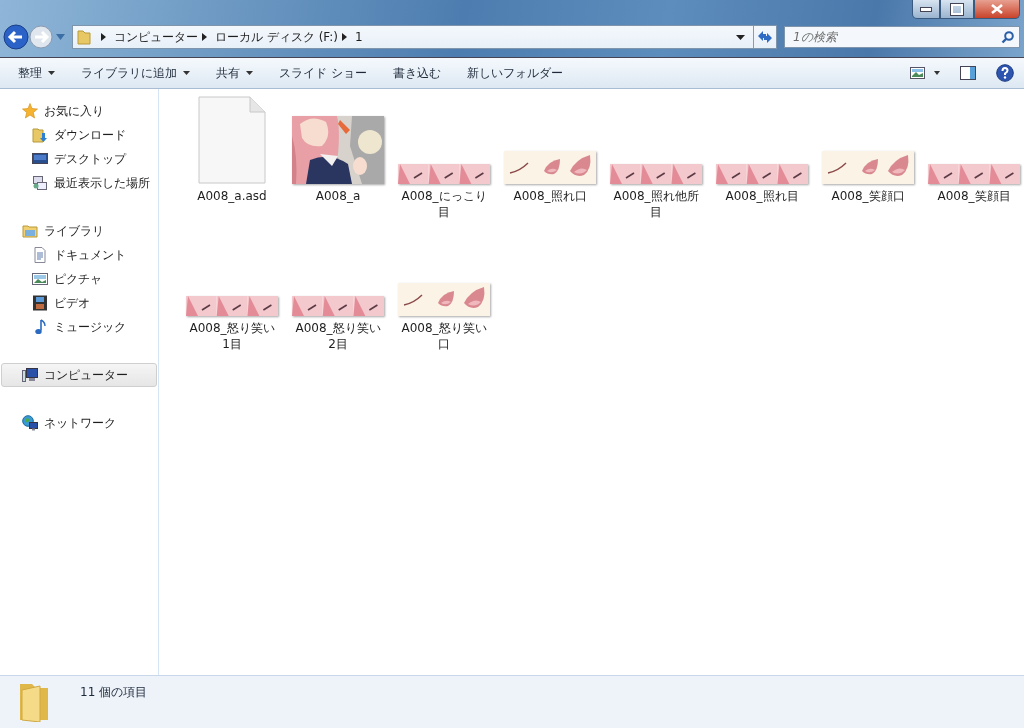 The image size is (1024, 728). I want to click on sidebar-item: ピクチャ, so click(79, 279).